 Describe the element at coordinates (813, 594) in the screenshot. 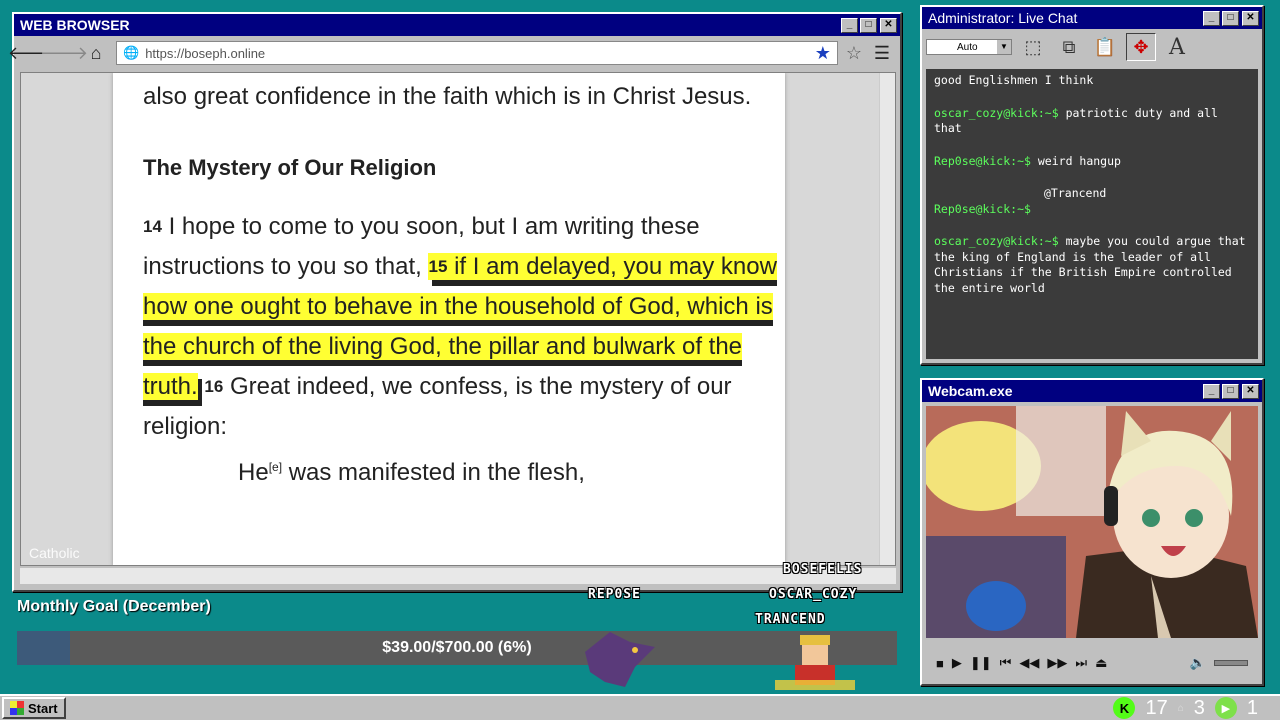

I see `overlay-name-oscar-cozy: OSCAR_COZY` at that location.